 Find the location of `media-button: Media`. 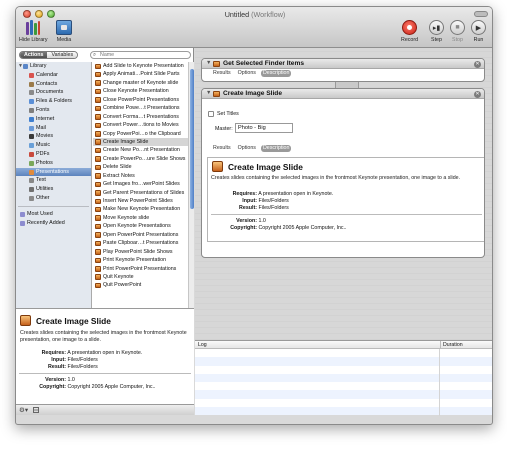

media-button: Media is located at coordinates (64, 31).